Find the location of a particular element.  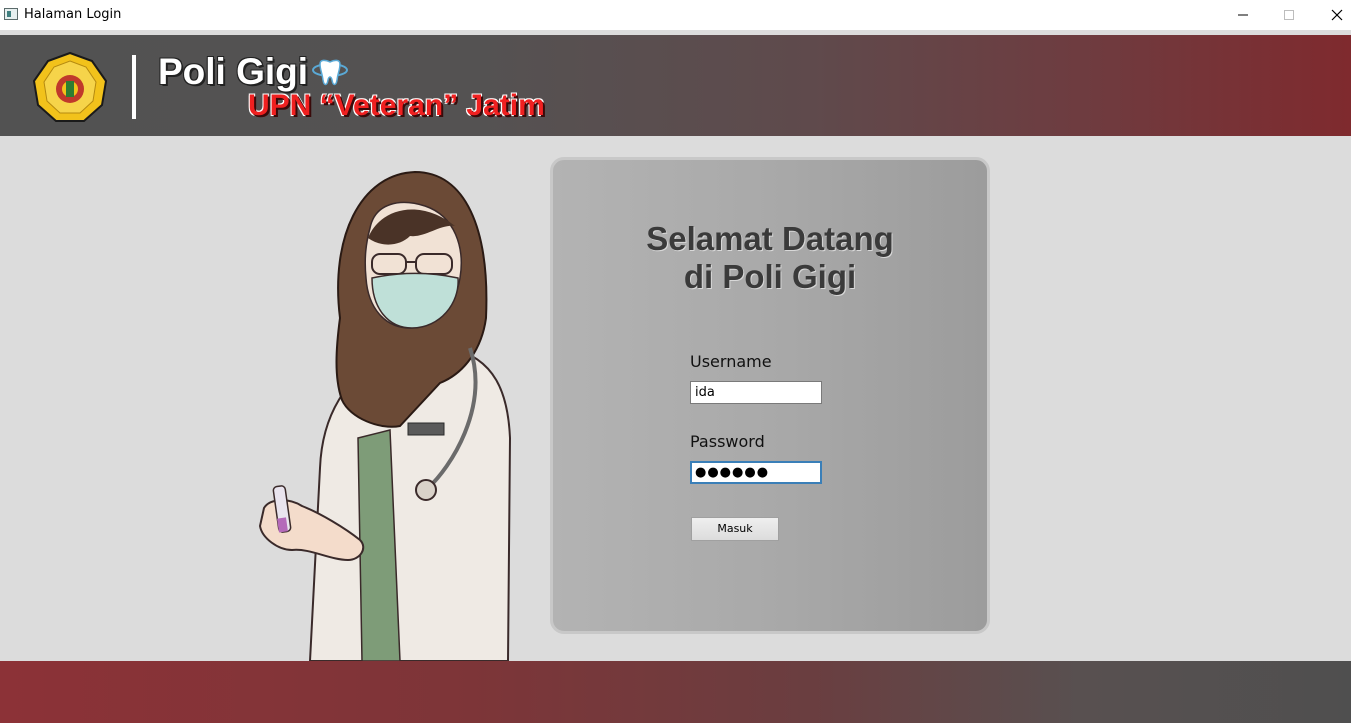

password-field: ●●●●●● is located at coordinates (756, 472).